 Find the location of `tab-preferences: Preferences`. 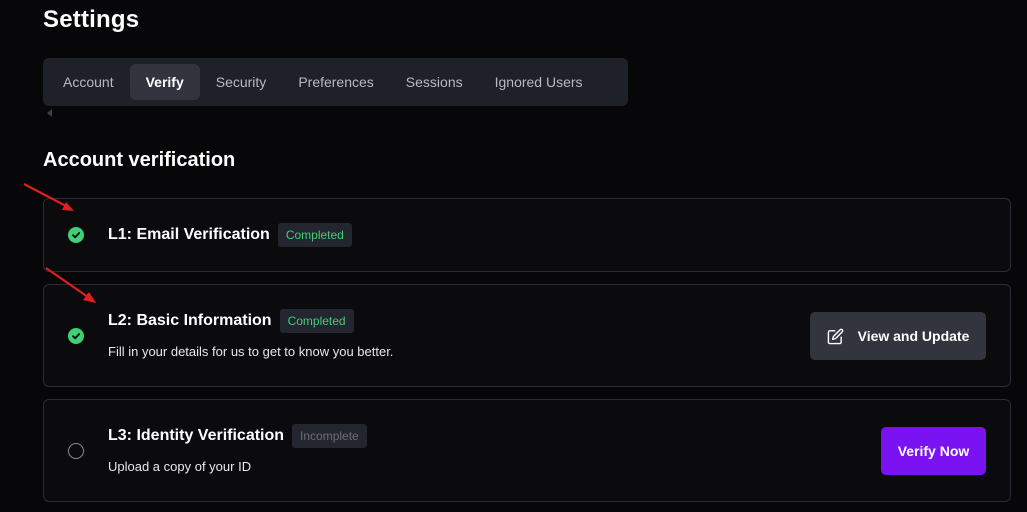

tab-preferences: Preferences is located at coordinates (335, 82).